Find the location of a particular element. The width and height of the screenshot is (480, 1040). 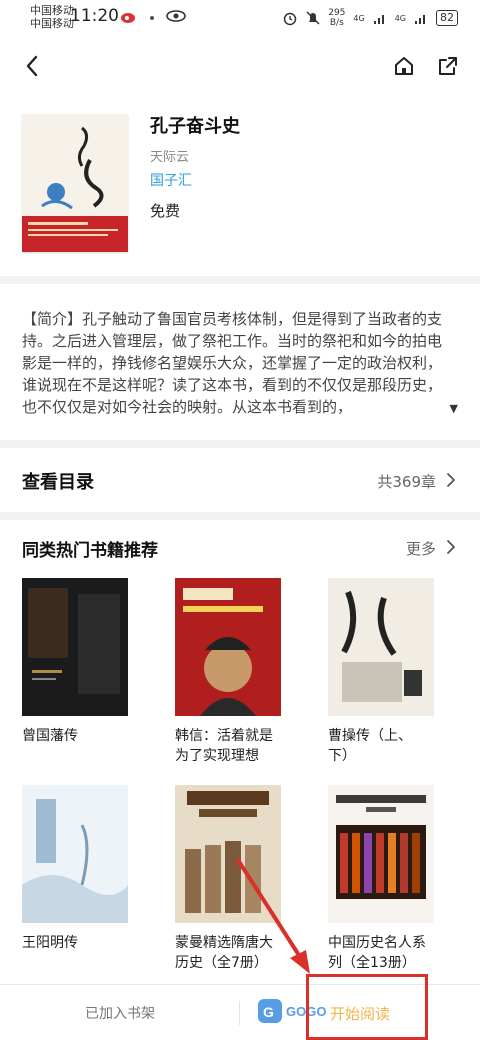

svg-text: G is located at coordinates (268, 1012).